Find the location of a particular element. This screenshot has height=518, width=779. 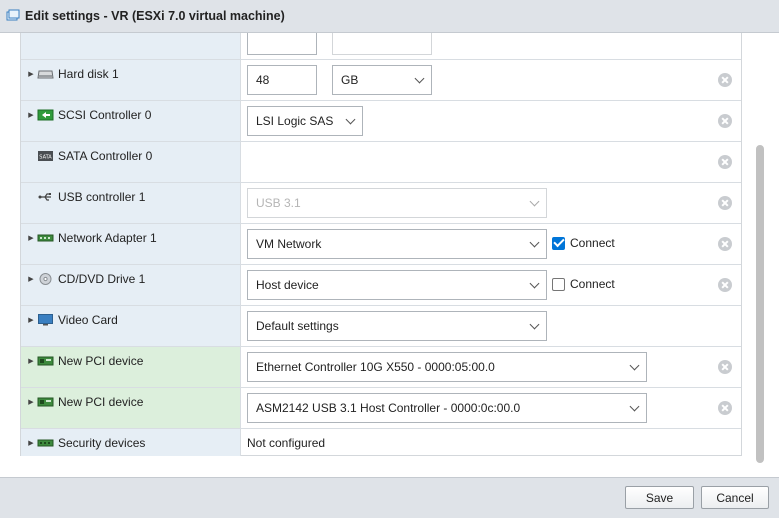

network-connect-toggle: Connect is located at coordinates (583, 243).